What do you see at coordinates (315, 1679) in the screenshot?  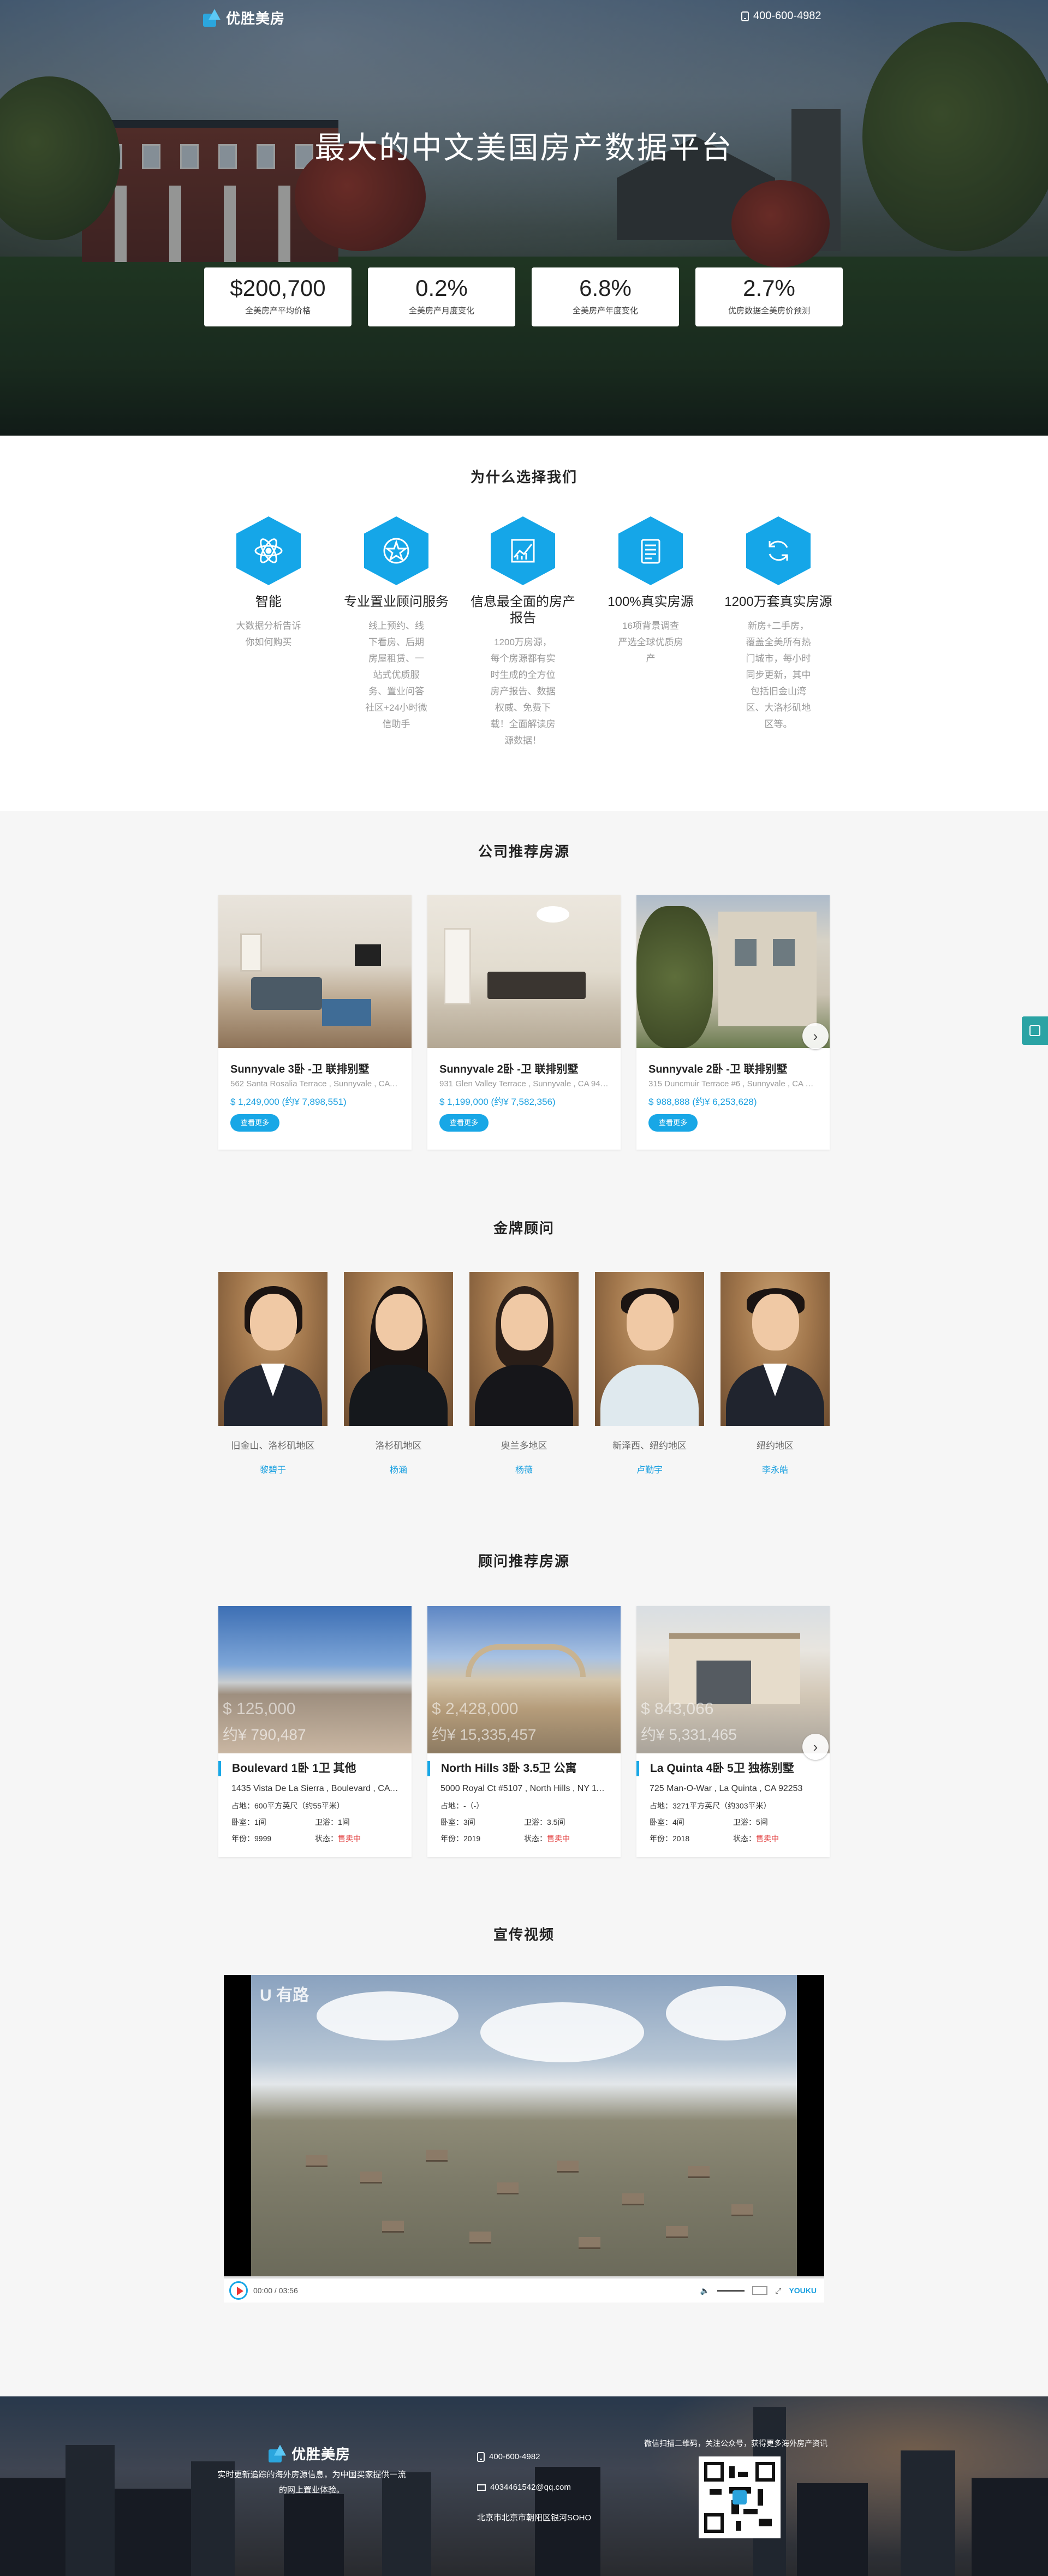 I see `listing-photo: $ 125,000 约¥ 790,487` at bounding box center [315, 1679].